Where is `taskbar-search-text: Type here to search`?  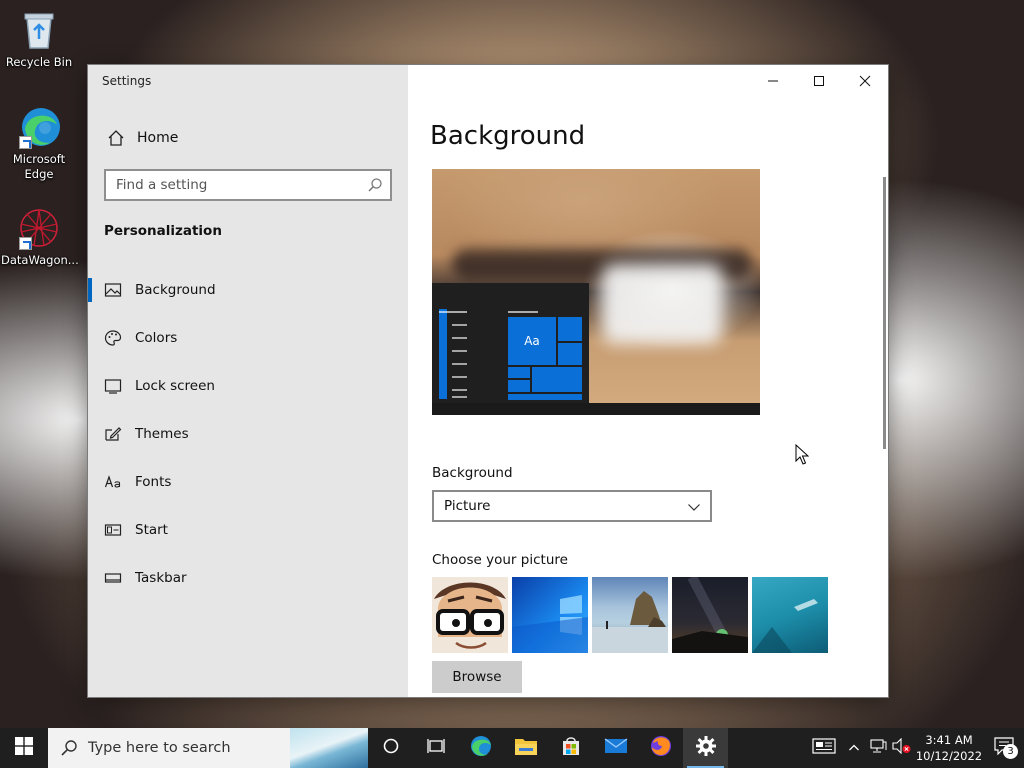
taskbar-search-text: Type here to search is located at coordinates (159, 748).